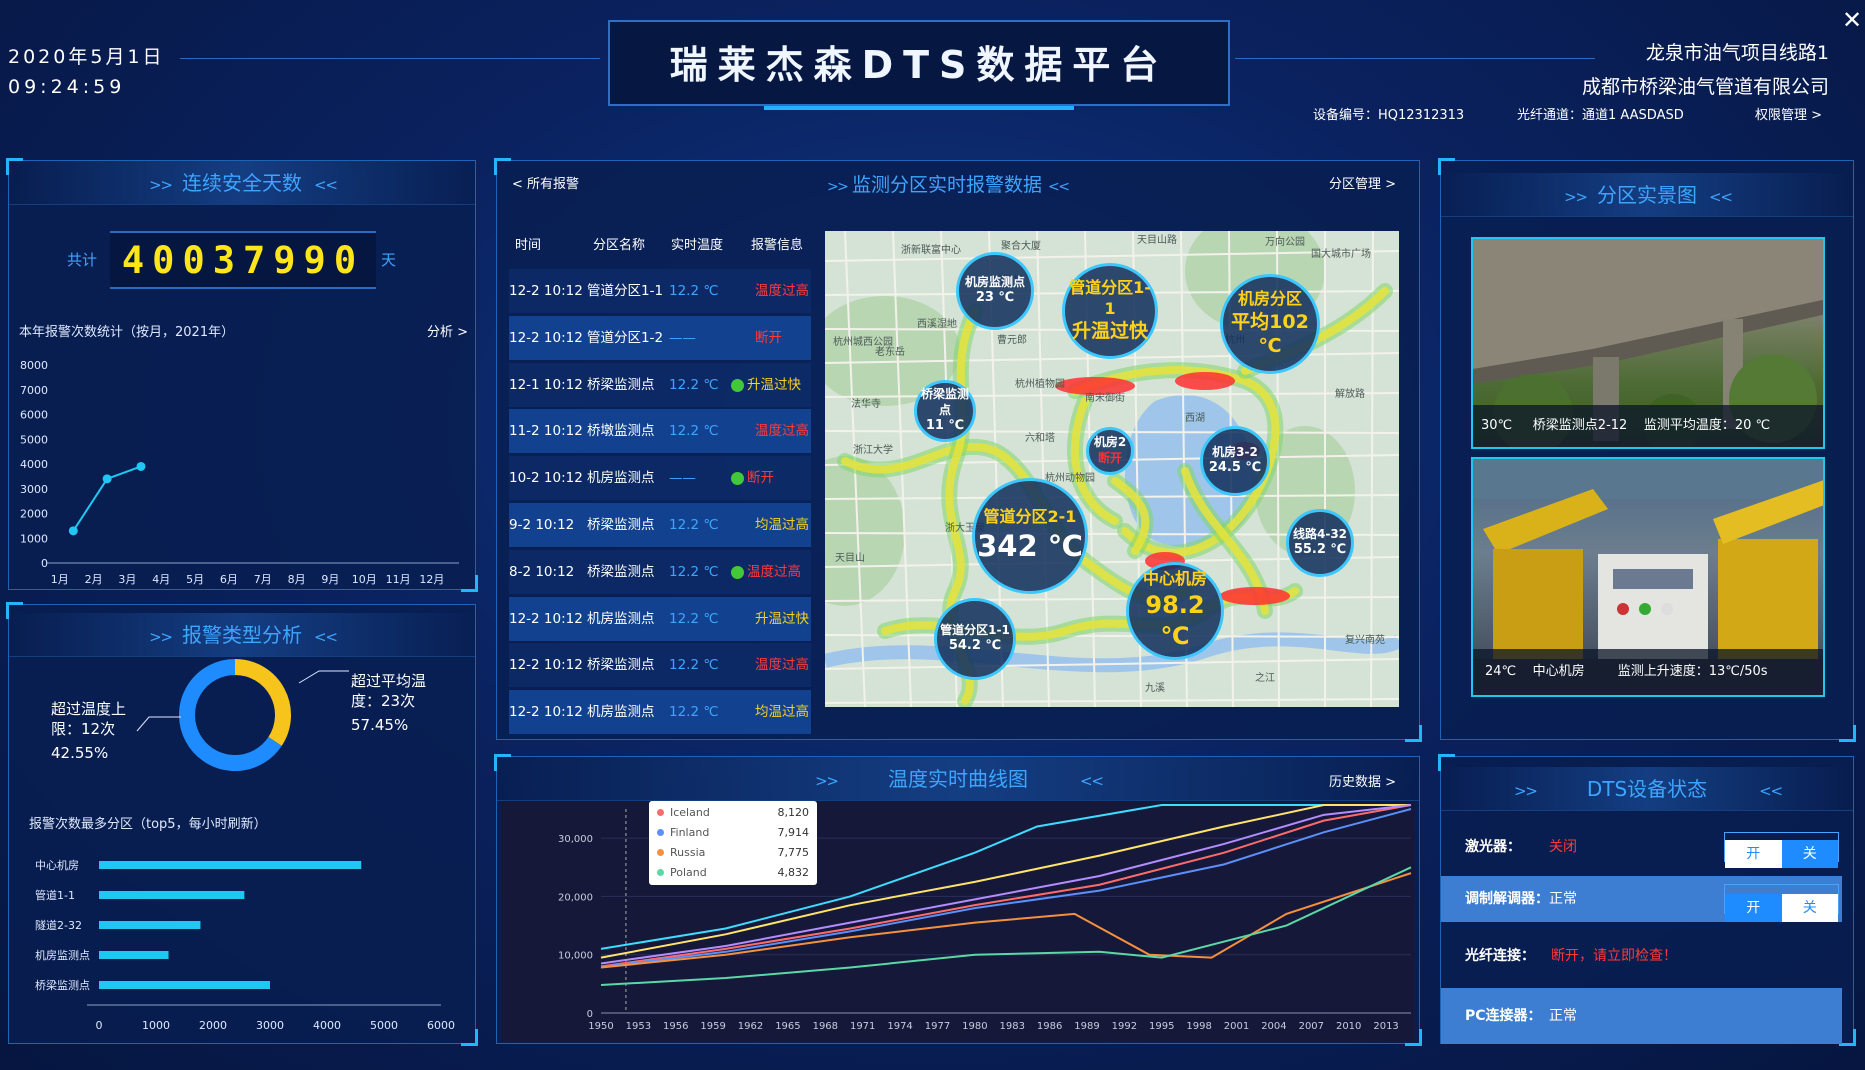 The height and width of the screenshot is (1070, 1865). Describe the element at coordinates (62, 955) in the screenshot. I see `bar-label: 机房监测点` at that location.